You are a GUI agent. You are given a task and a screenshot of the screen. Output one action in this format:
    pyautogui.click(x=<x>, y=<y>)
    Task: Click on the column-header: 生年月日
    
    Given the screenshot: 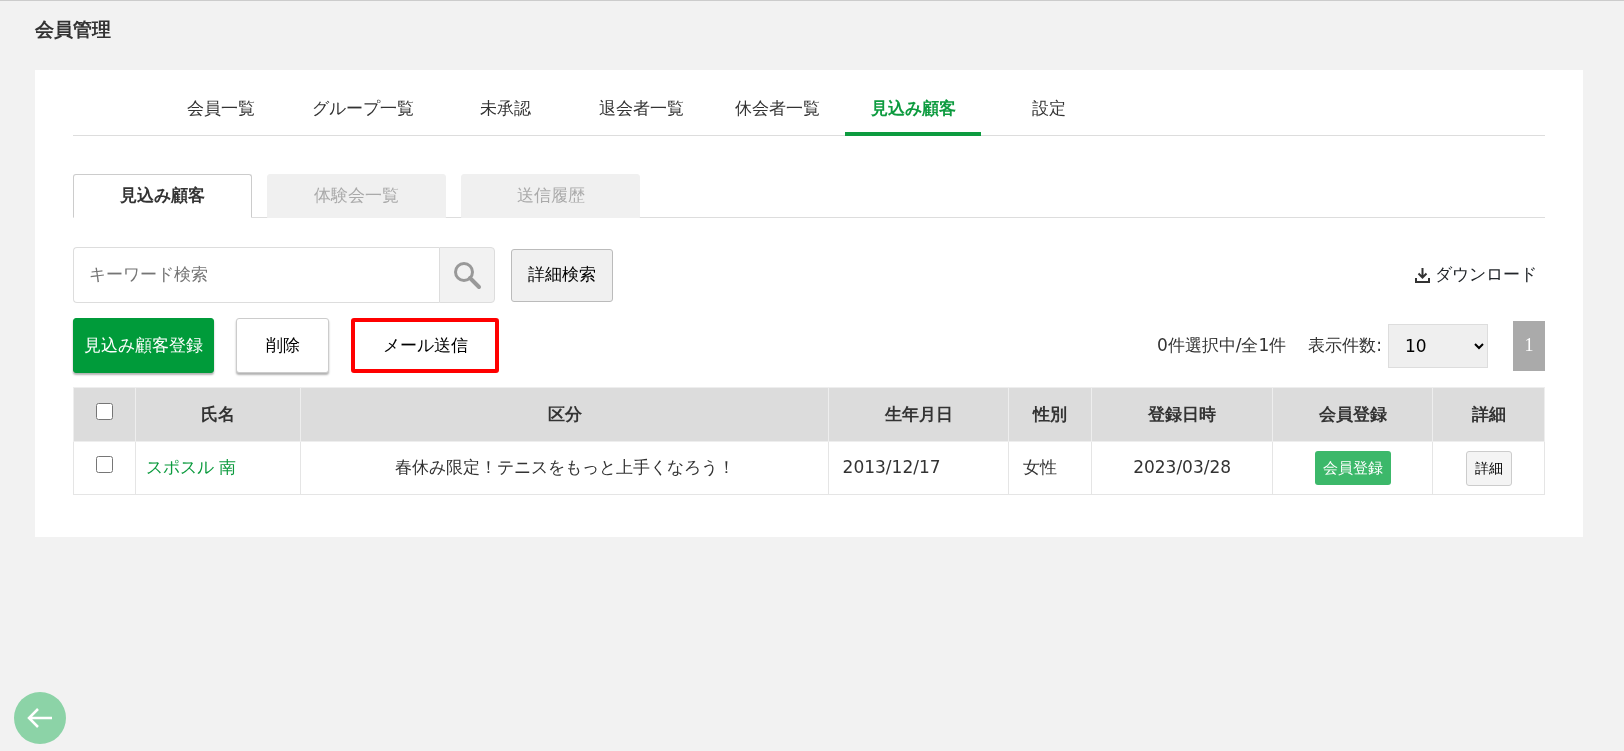 What is the action you would take?
    pyautogui.click(x=918, y=414)
    